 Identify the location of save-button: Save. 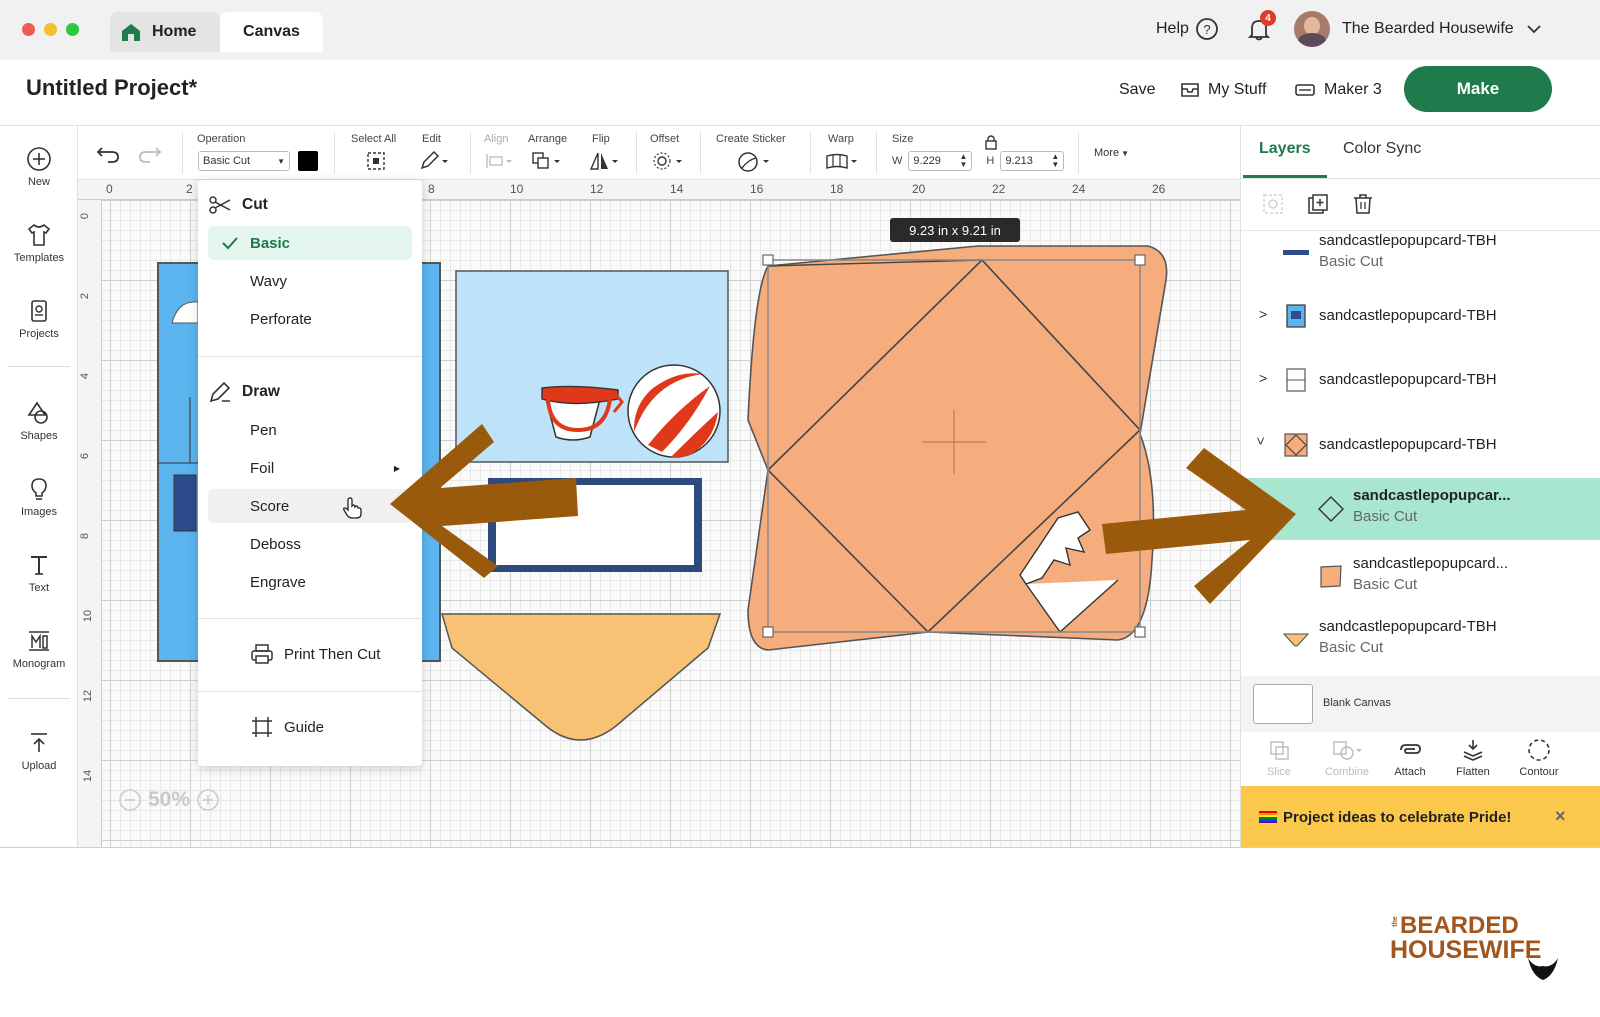
(1137, 90).